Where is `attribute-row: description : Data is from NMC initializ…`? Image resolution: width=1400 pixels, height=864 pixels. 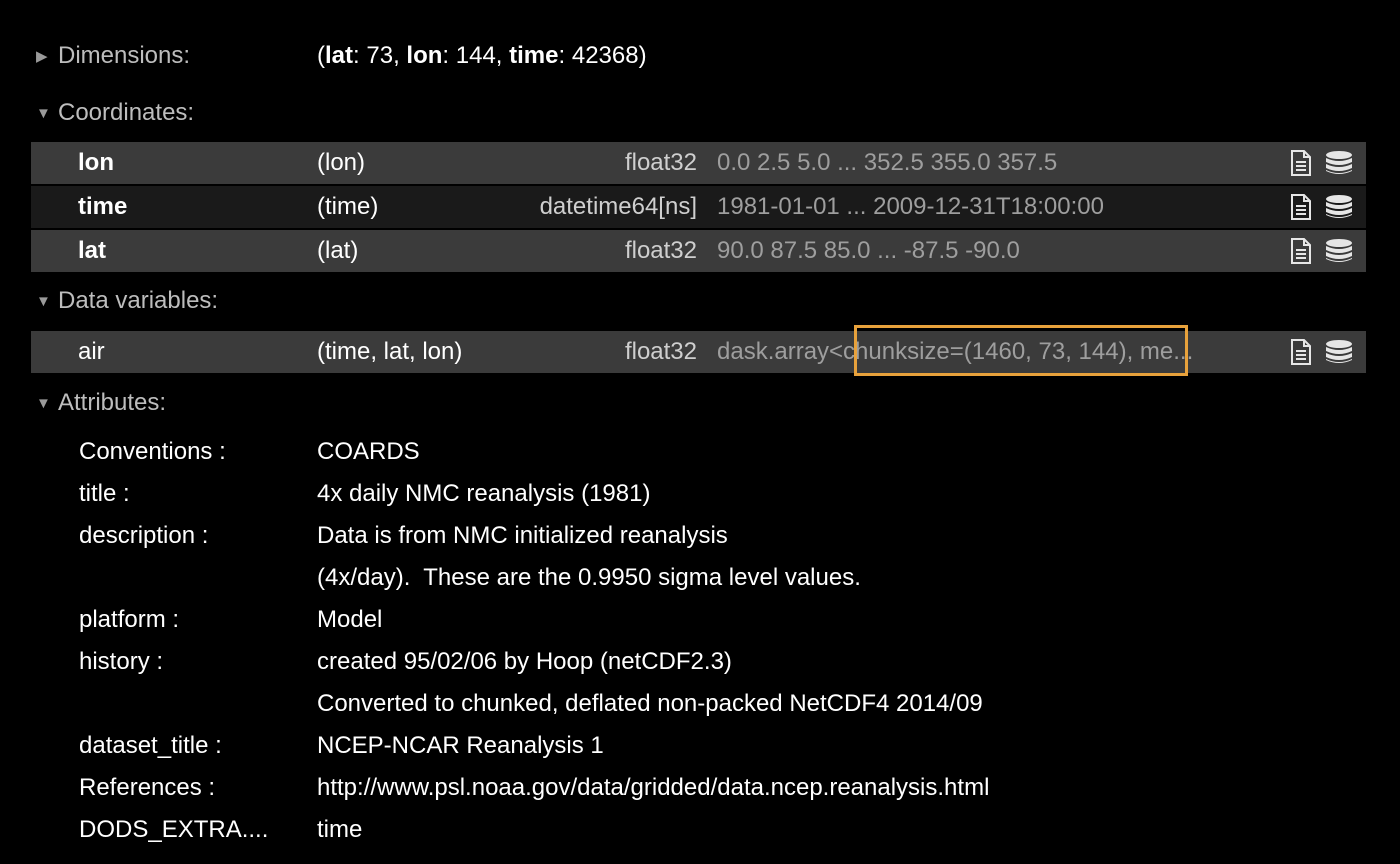 attribute-row: description : Data is from NMC initializ… is located at coordinates (700, 536).